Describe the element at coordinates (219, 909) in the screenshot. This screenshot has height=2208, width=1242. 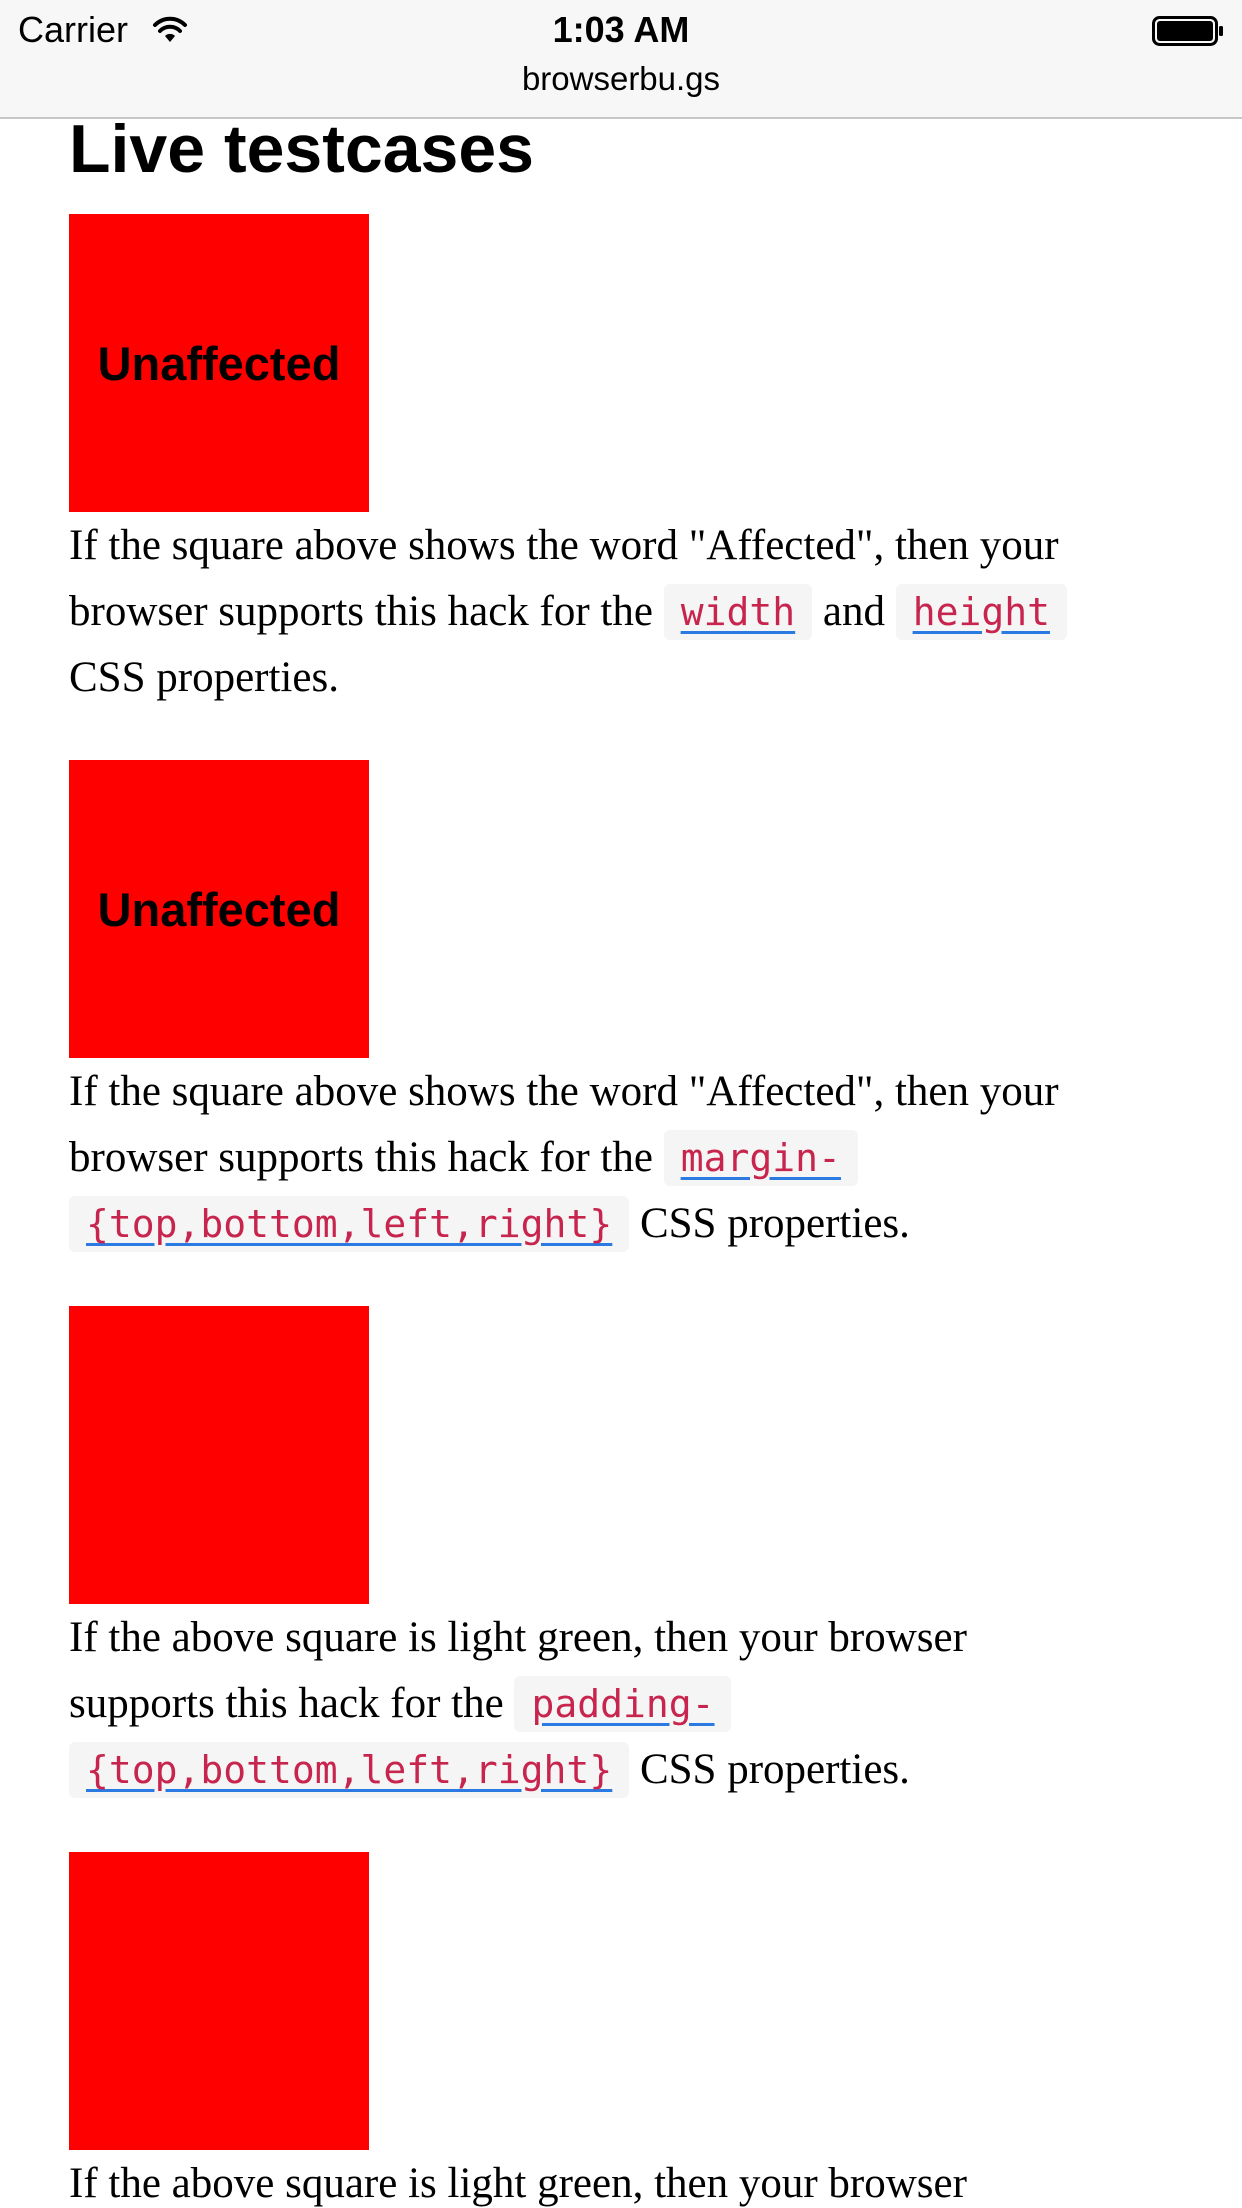
I see `testcase-square-margin: Unaffected` at that location.